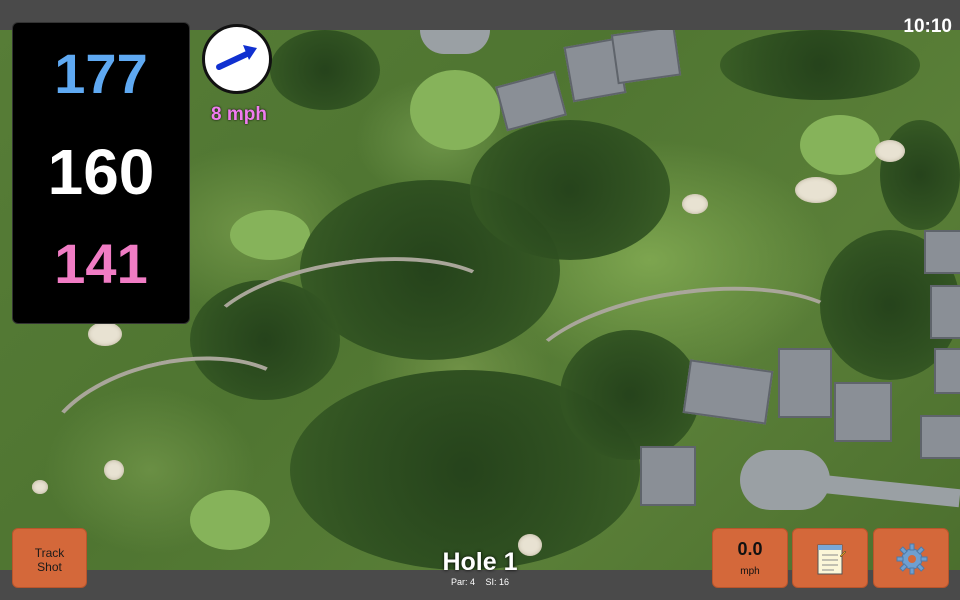 This screenshot has width=960, height=600. I want to click on speed-button: 0.0 mph, so click(750, 558).